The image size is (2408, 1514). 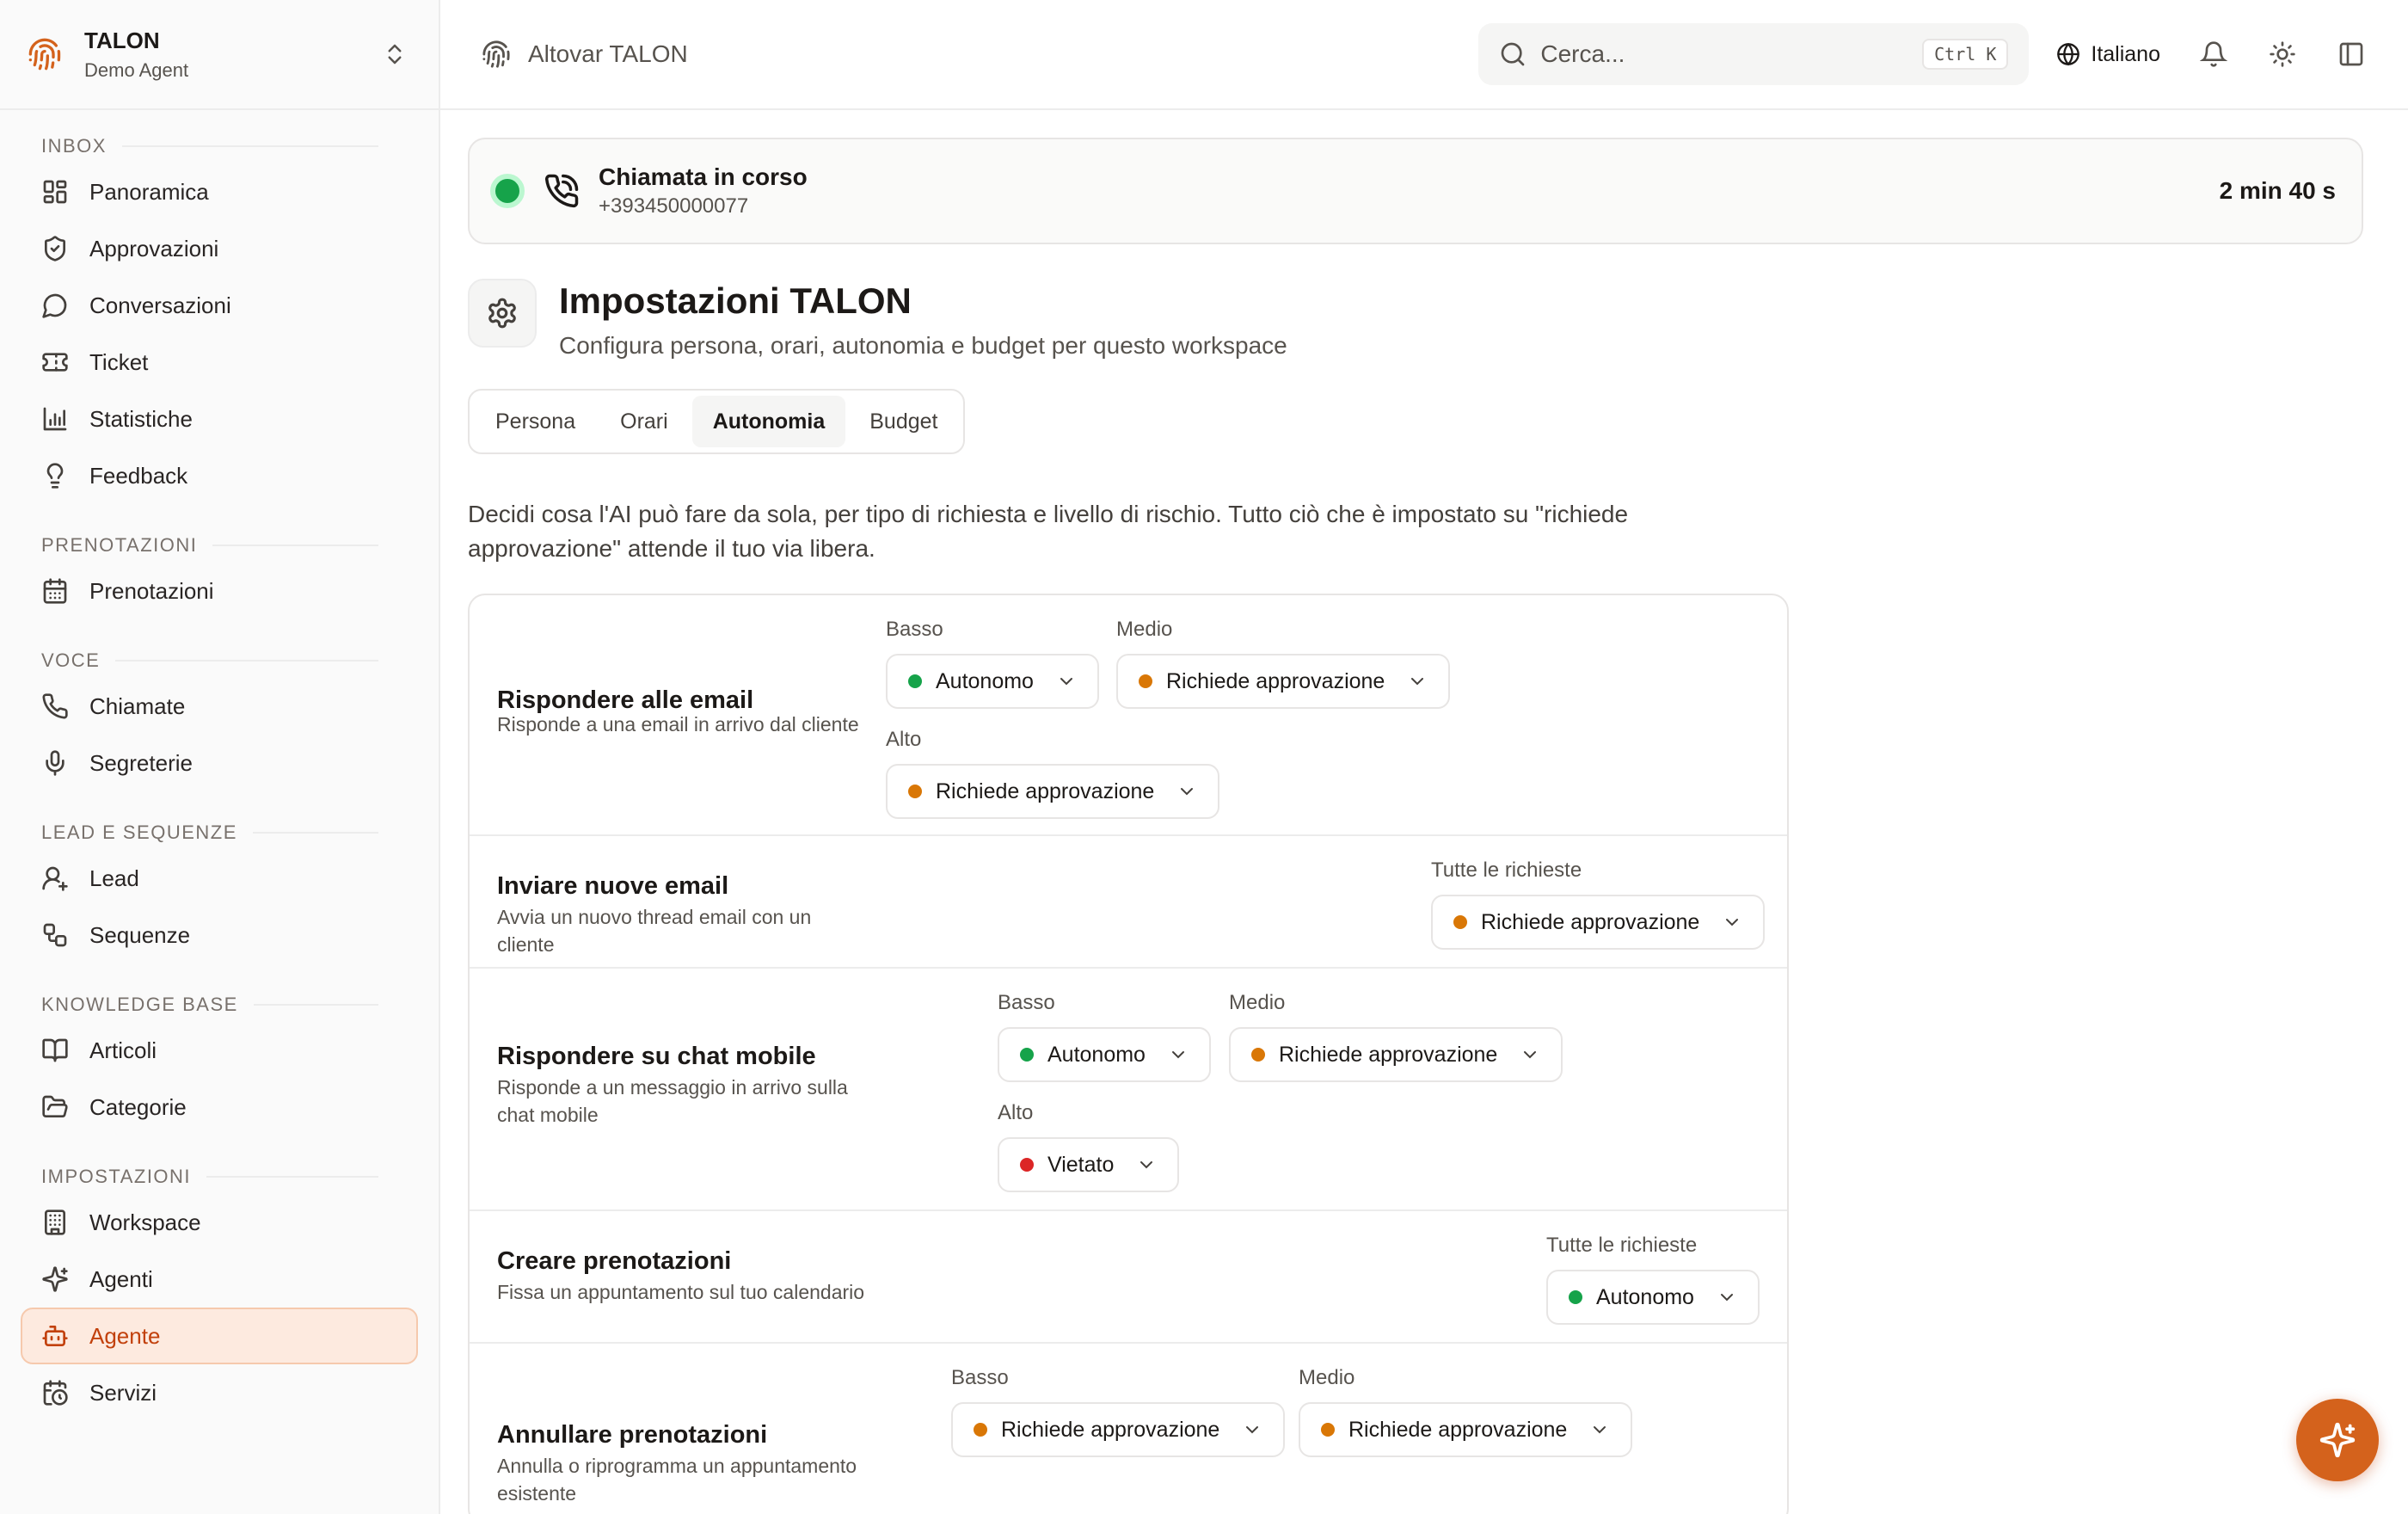 I want to click on sidebar-section-header: PRENOTAZIONI, so click(x=219, y=545).